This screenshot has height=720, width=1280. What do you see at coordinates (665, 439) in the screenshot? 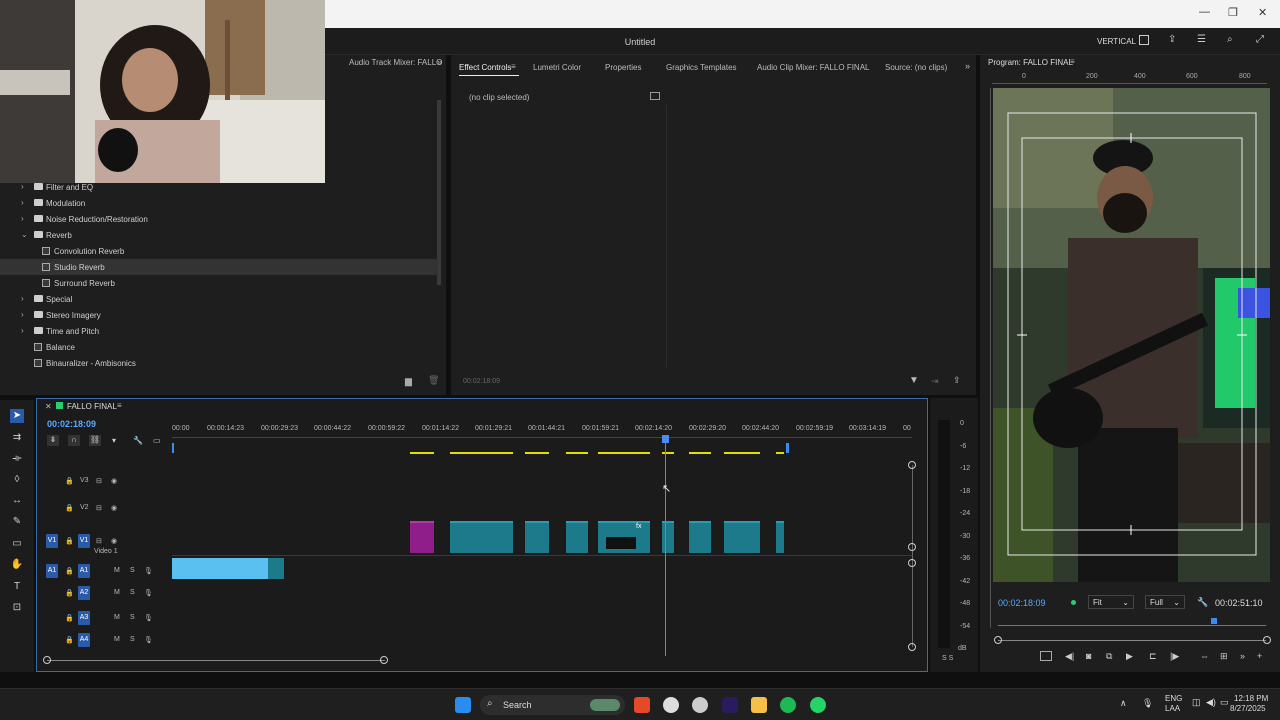
I see `playhead-handle` at bounding box center [665, 439].